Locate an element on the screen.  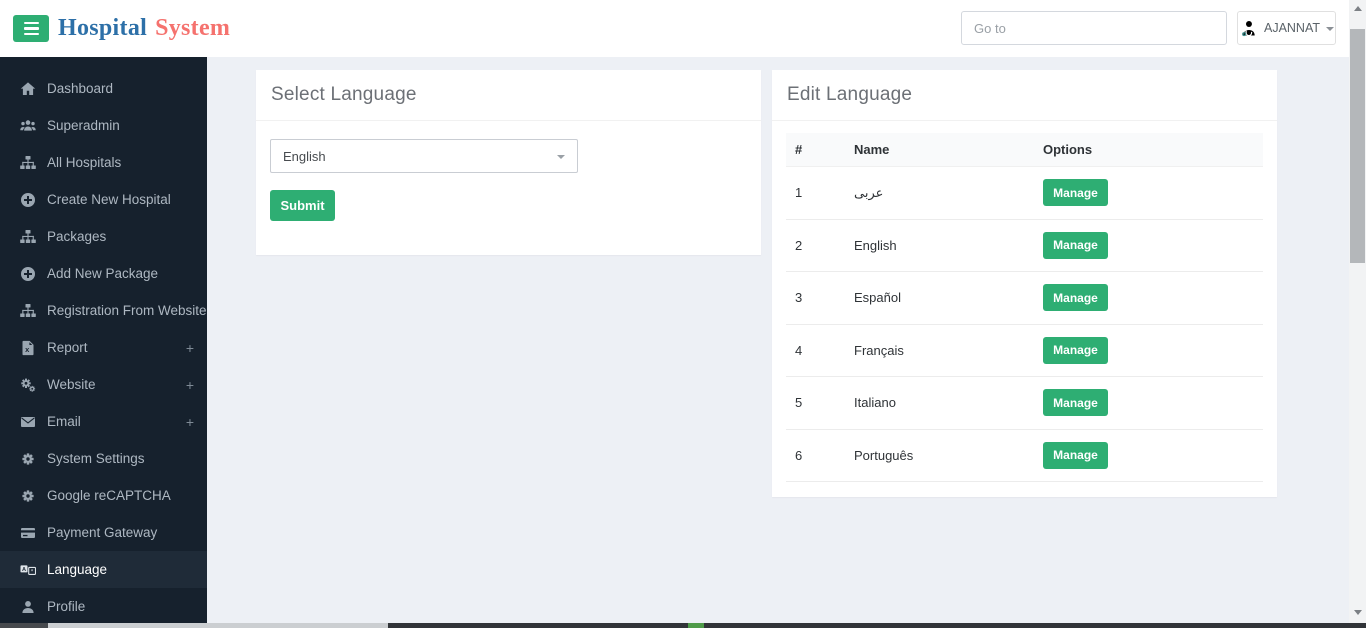
column-header-name: Name is located at coordinates (872, 149).